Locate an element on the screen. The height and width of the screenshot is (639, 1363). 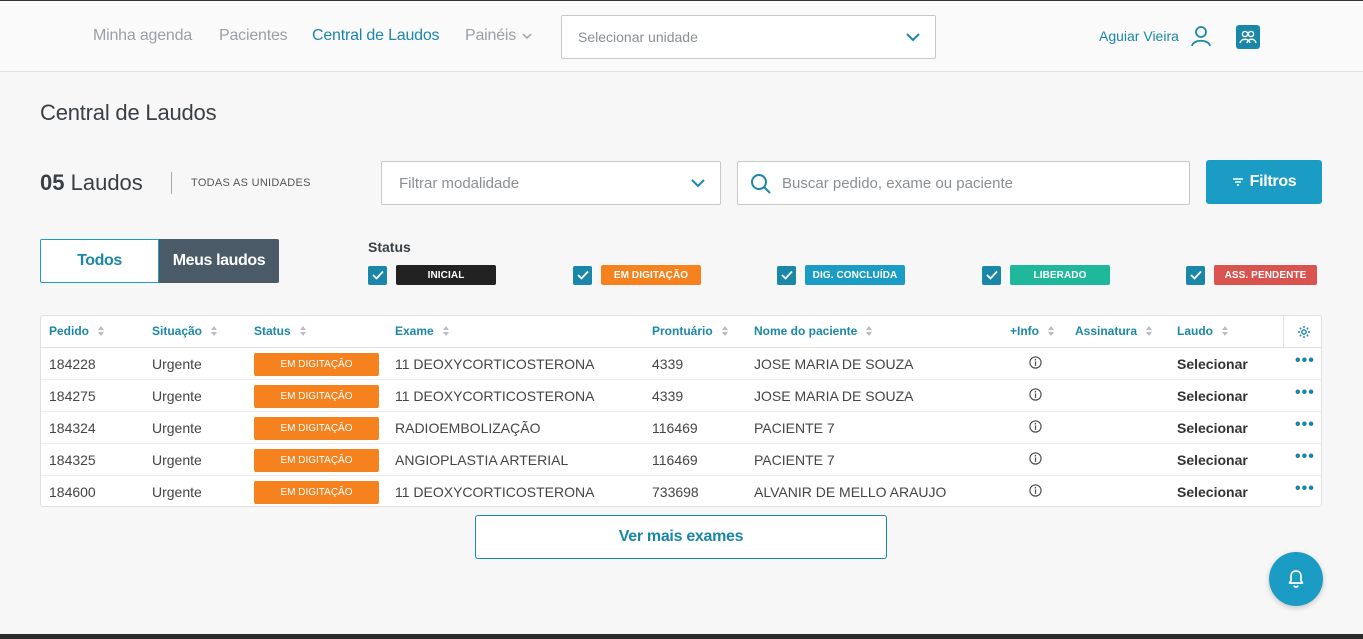
cell-pedido: 184325 is located at coordinates (72, 460).